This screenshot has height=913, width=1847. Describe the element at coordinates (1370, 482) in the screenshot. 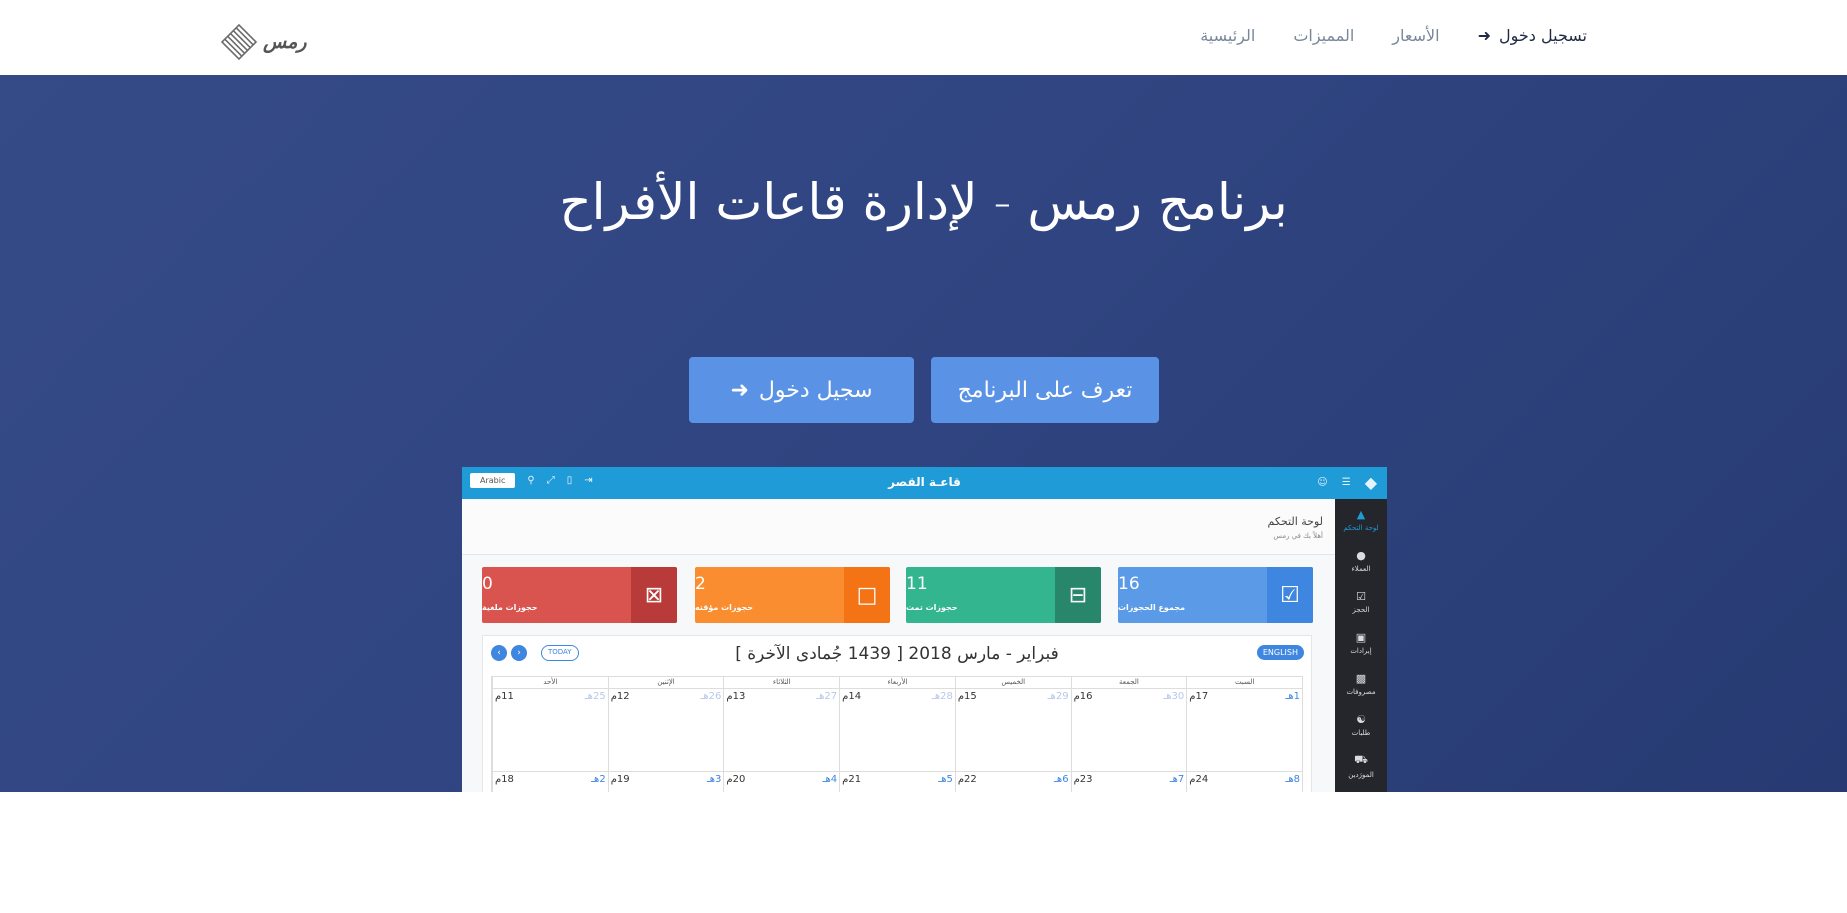

I see `app-logo-icon: ◆` at that location.